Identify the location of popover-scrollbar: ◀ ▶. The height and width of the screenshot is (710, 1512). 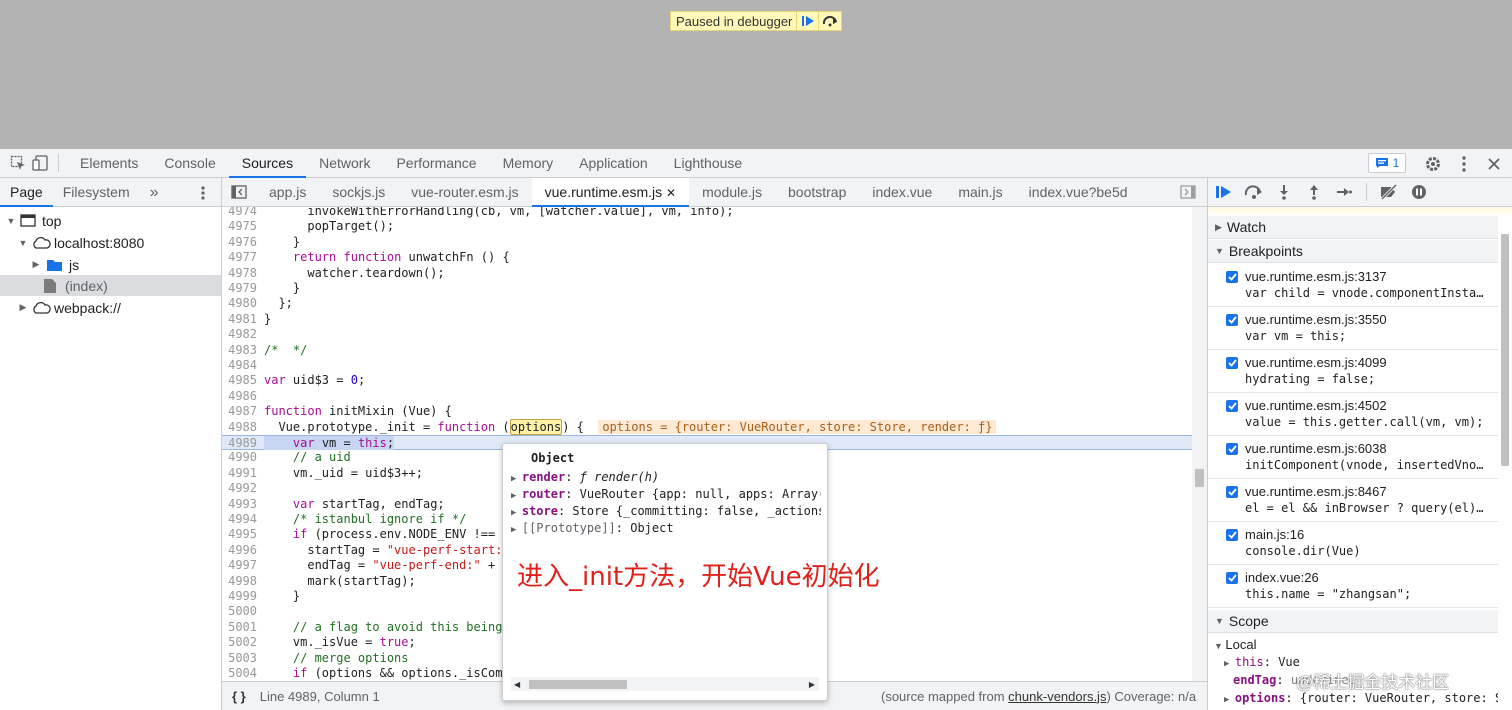
(665, 684).